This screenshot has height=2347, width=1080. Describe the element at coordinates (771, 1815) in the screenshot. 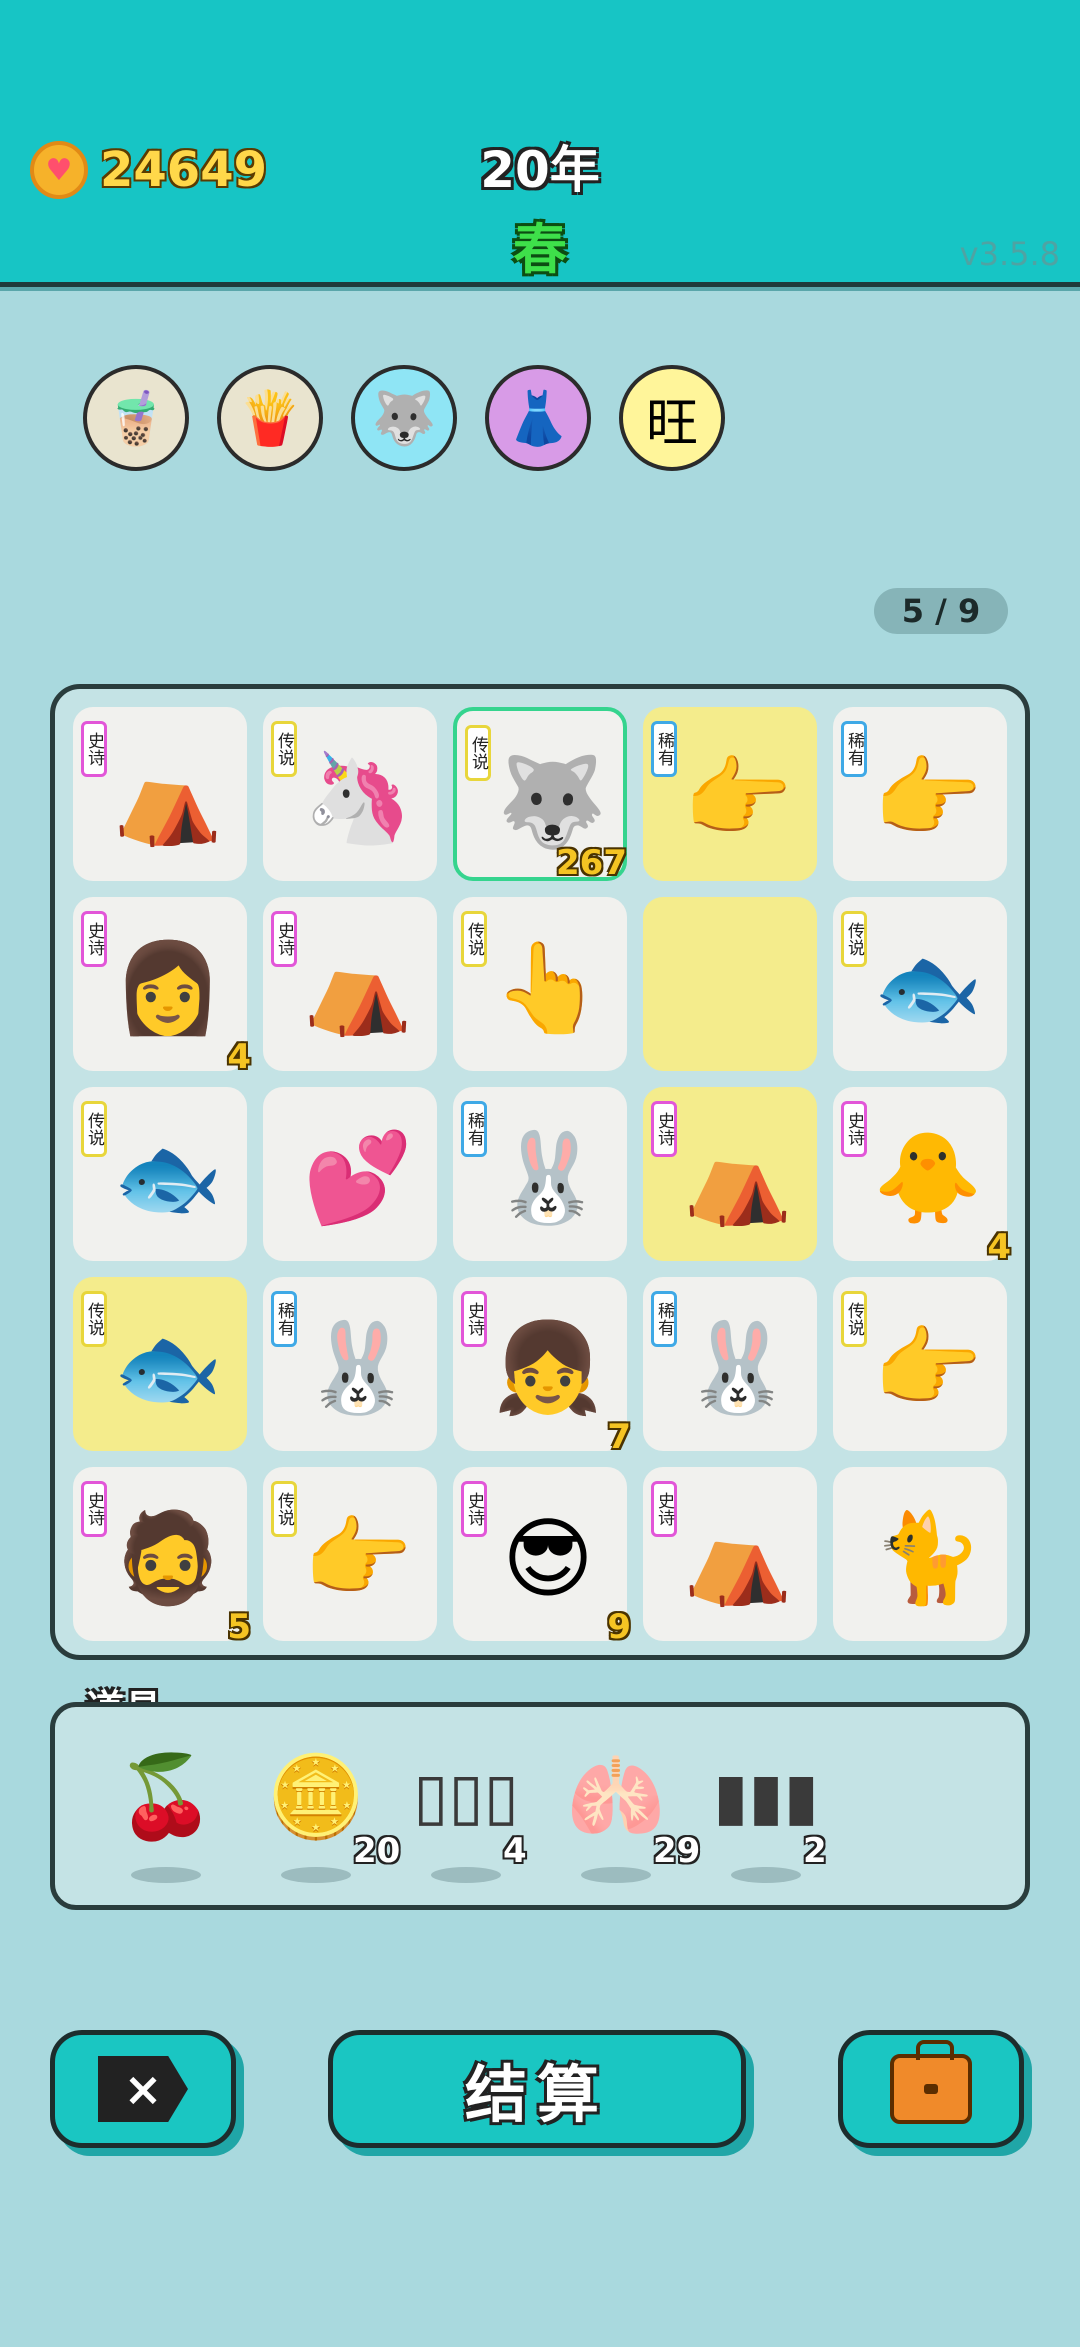

I see `tool-item-rare-slots: ▮▮▮ 2` at that location.